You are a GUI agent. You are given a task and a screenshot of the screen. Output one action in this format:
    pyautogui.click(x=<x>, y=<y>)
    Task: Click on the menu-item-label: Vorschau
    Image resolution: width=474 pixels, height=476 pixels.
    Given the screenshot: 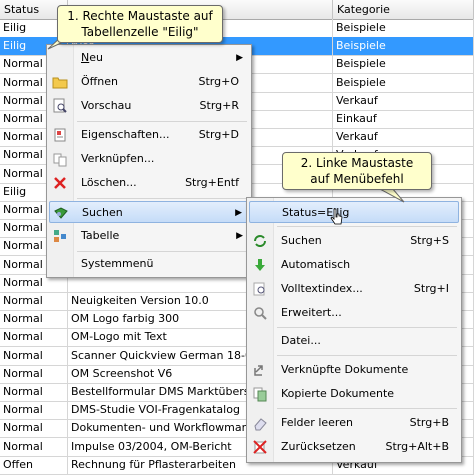 What is the action you would take?
    pyautogui.click(x=106, y=105)
    